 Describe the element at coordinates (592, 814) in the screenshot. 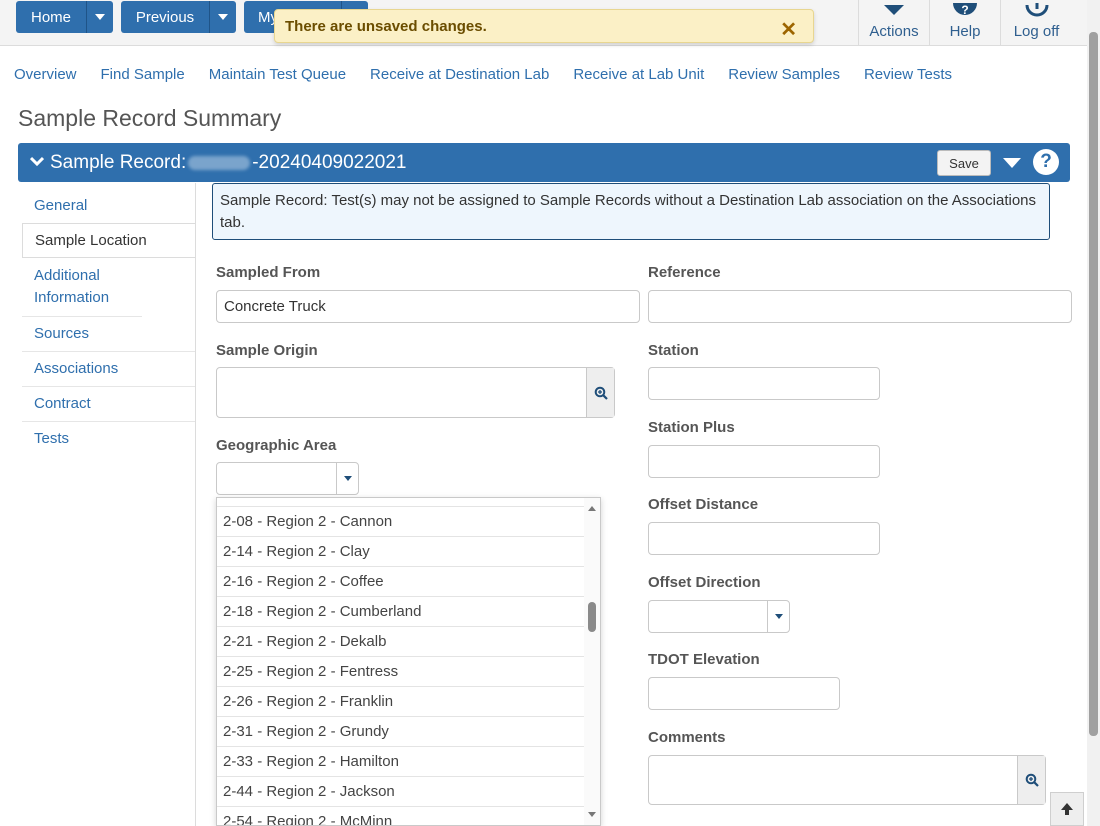

I see `scroll-down-icon` at that location.